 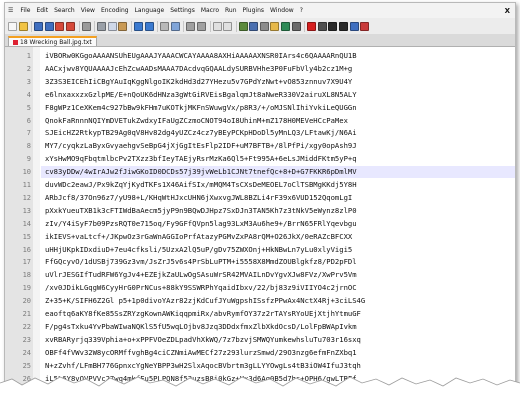 I want to click on line-number: 19, so click(x=26, y=288).